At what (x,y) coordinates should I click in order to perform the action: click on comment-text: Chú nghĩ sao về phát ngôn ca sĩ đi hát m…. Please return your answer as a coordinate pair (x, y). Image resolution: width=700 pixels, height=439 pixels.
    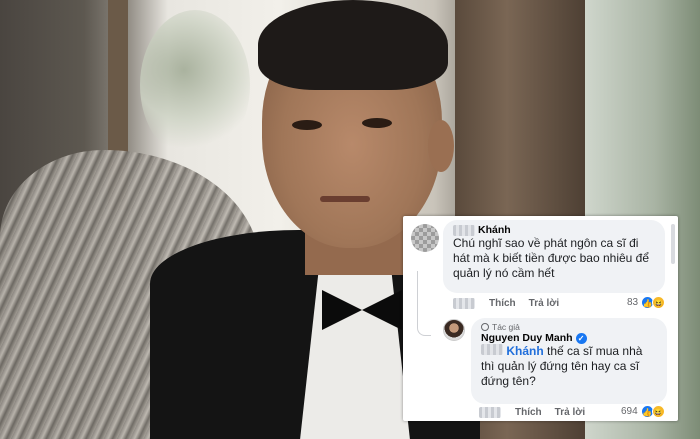
    Looking at the image, I should click on (551, 258).